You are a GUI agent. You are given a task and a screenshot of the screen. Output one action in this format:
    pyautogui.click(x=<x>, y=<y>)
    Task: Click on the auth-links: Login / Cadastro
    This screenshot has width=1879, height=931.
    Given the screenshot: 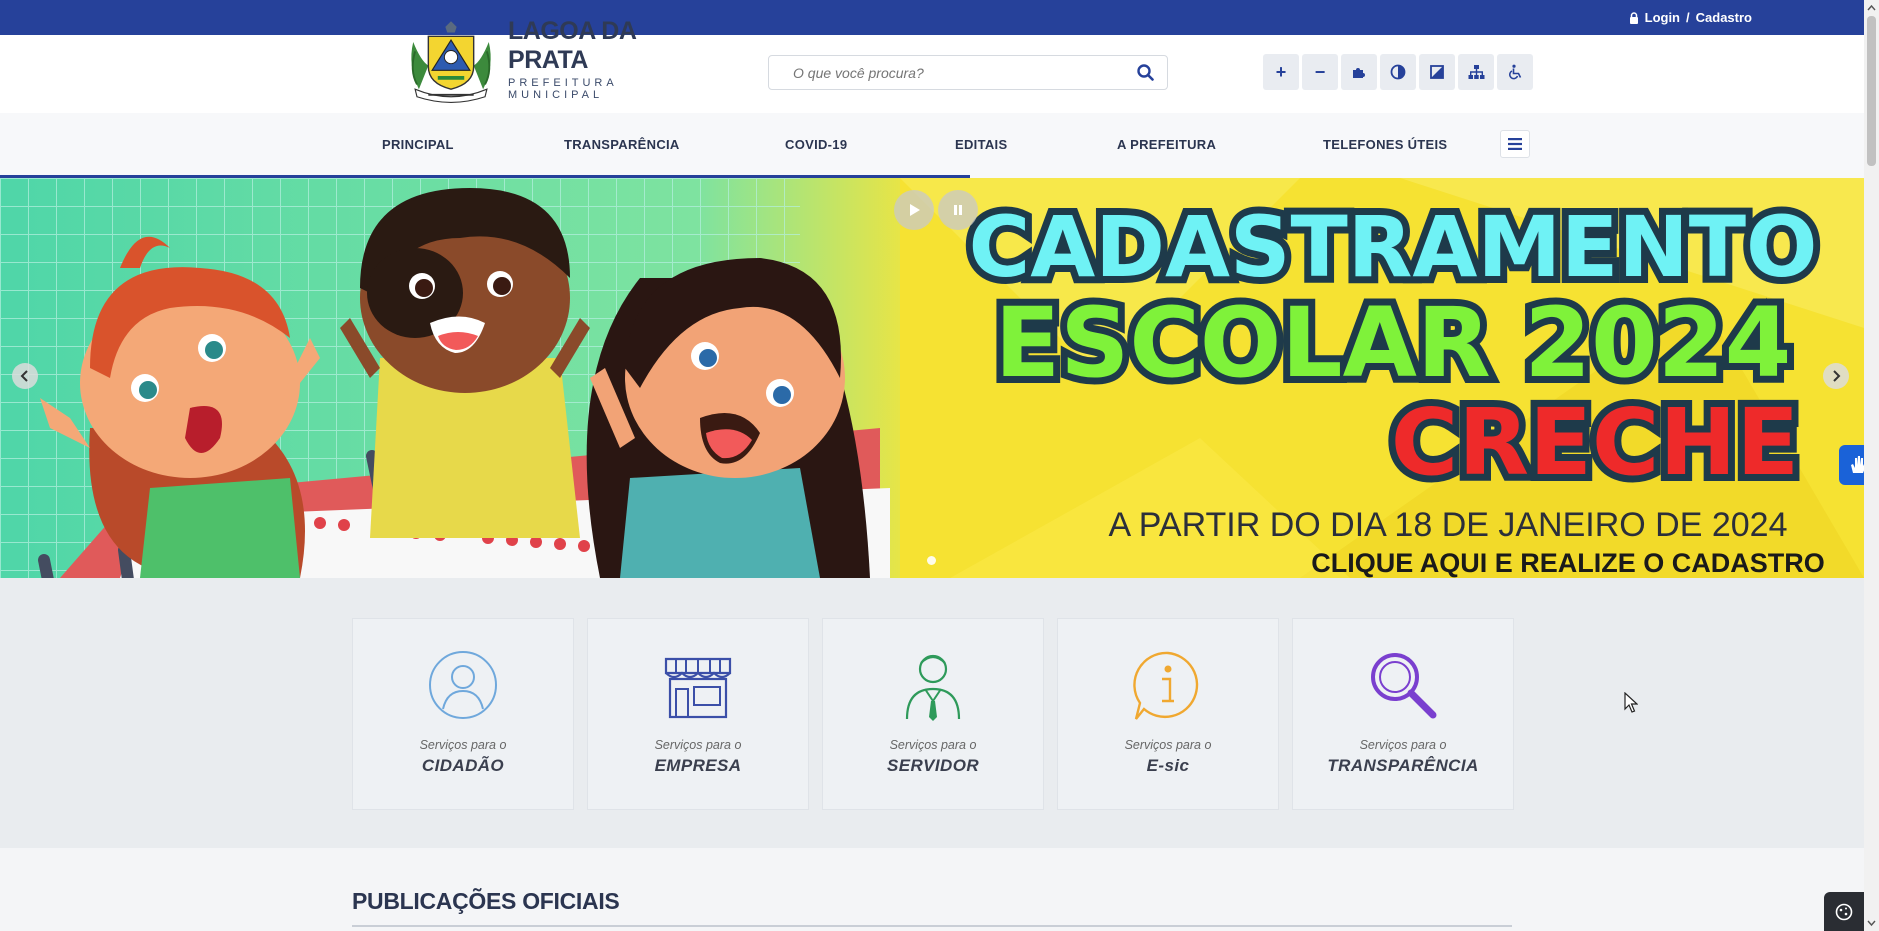 What is the action you would take?
    pyautogui.click(x=1690, y=17)
    